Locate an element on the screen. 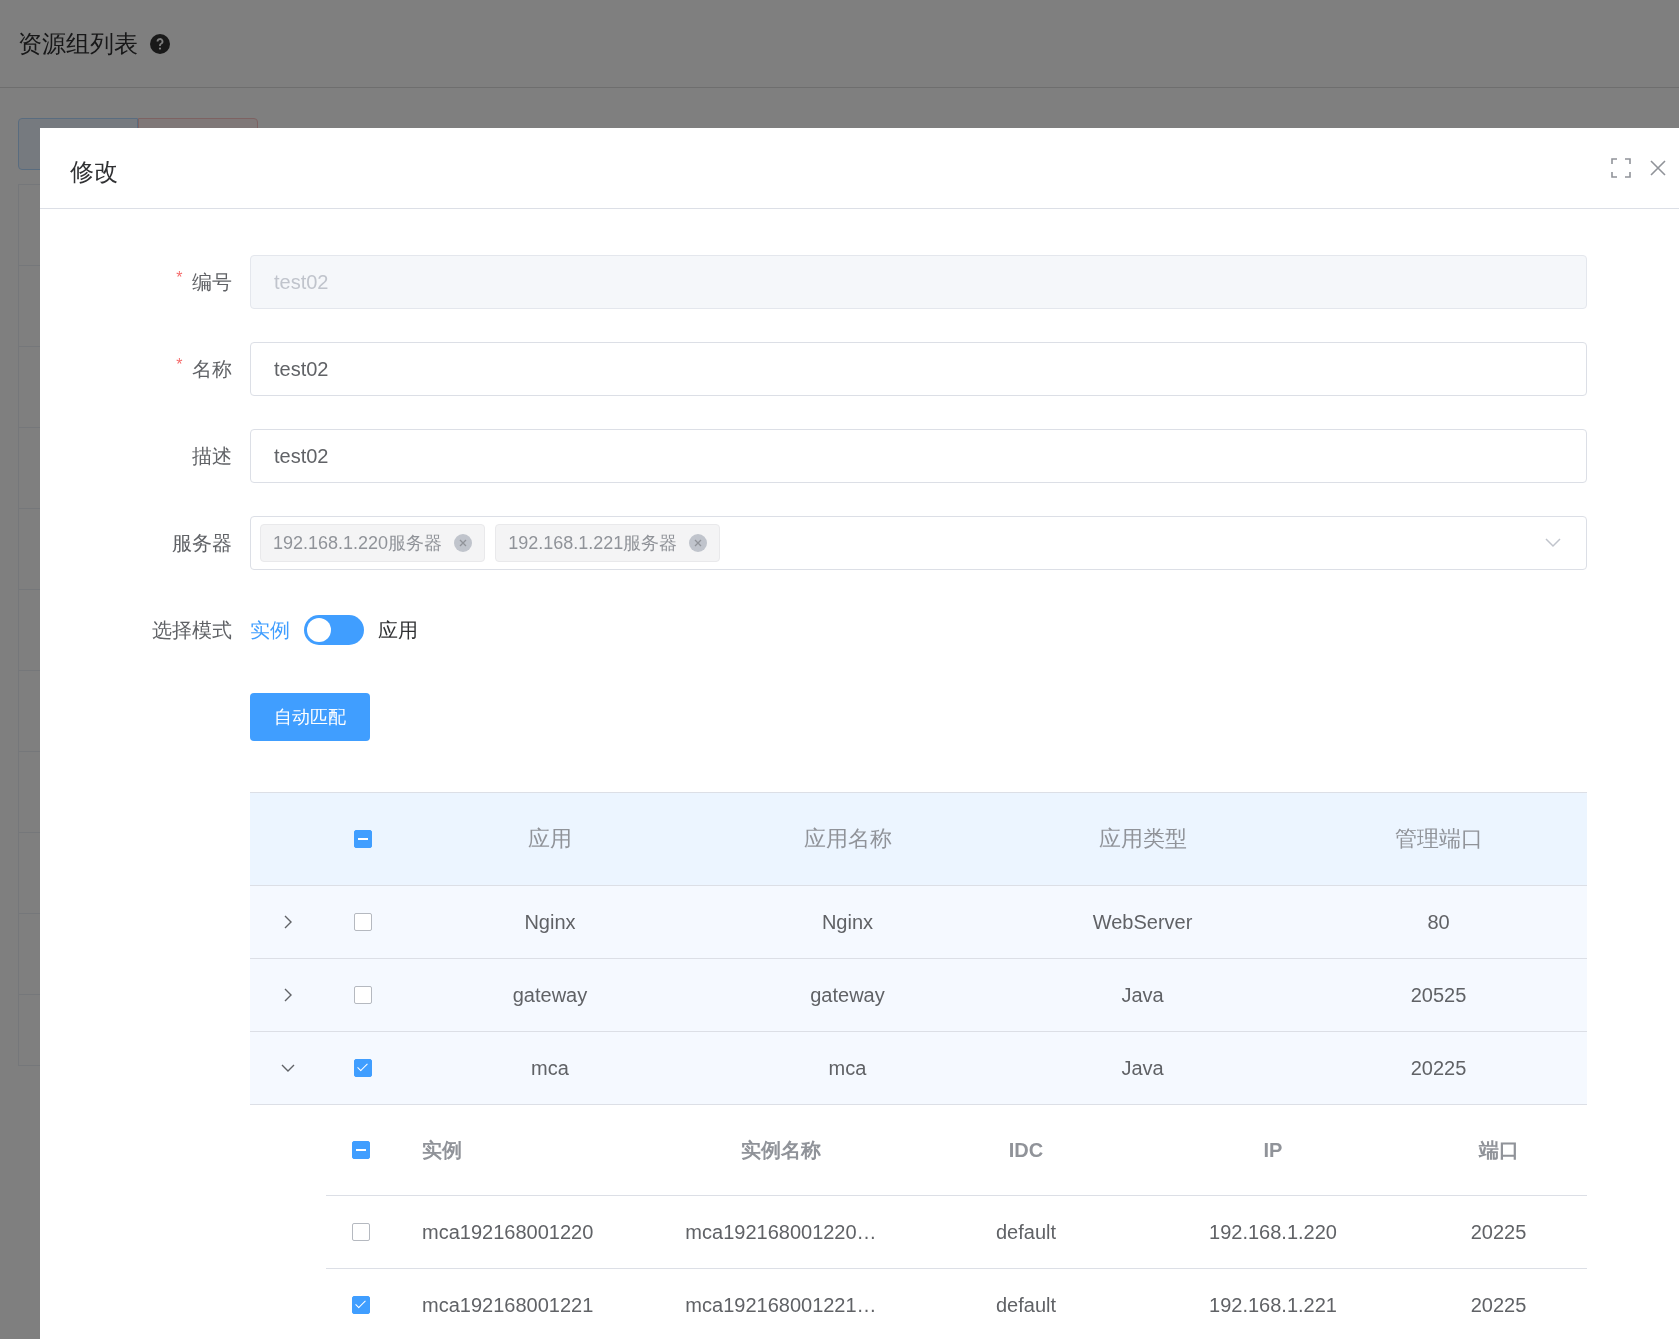 This screenshot has width=1679, height=1339. table-cell: WebServer is located at coordinates (1142, 922).